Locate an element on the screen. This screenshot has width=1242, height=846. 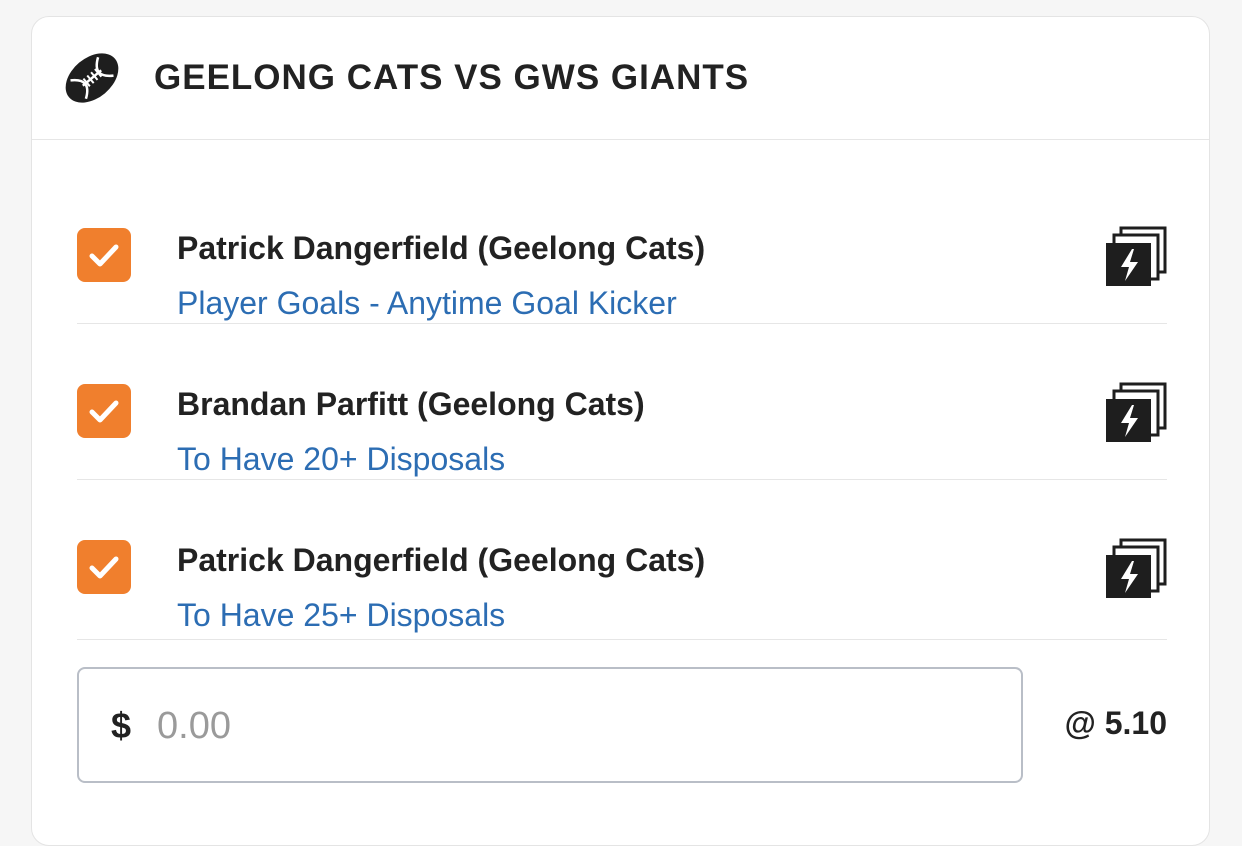
leg-player: Brandan Parfitt (Geelong Cats) is located at coordinates (411, 404).